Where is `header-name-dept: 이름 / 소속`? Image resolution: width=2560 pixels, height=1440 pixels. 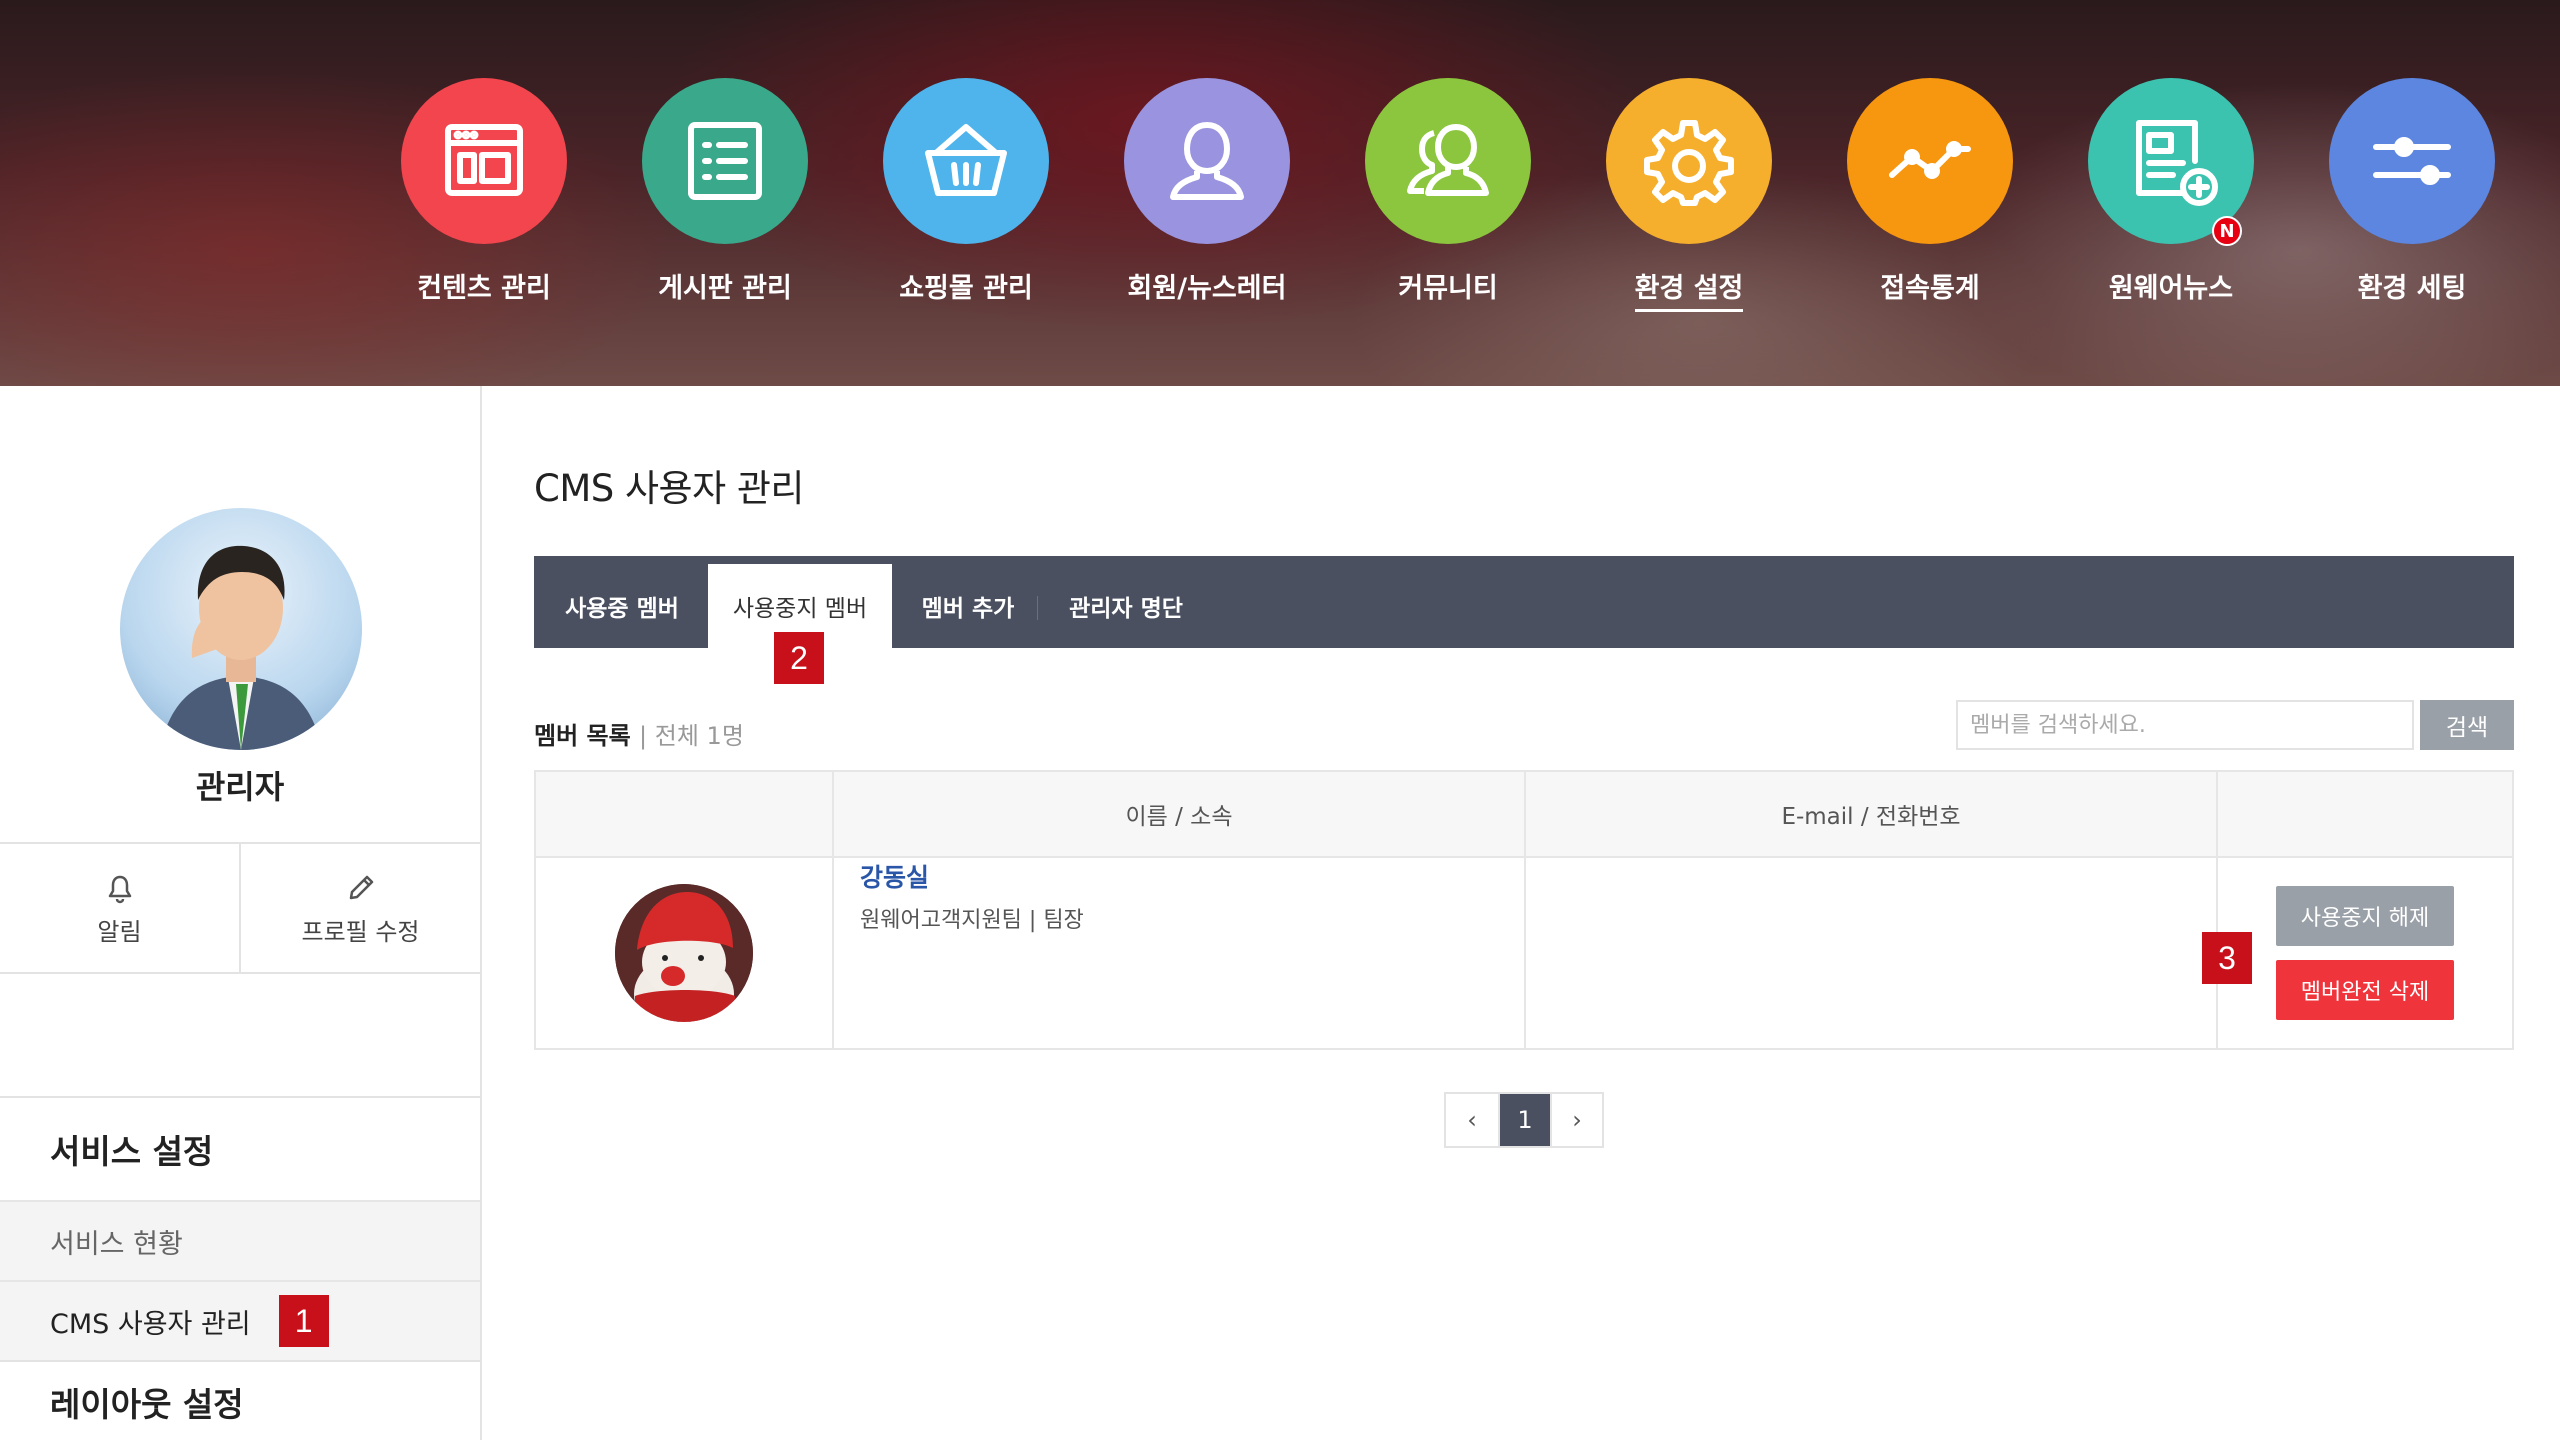 header-name-dept: 이름 / 소속 is located at coordinates (1178, 814).